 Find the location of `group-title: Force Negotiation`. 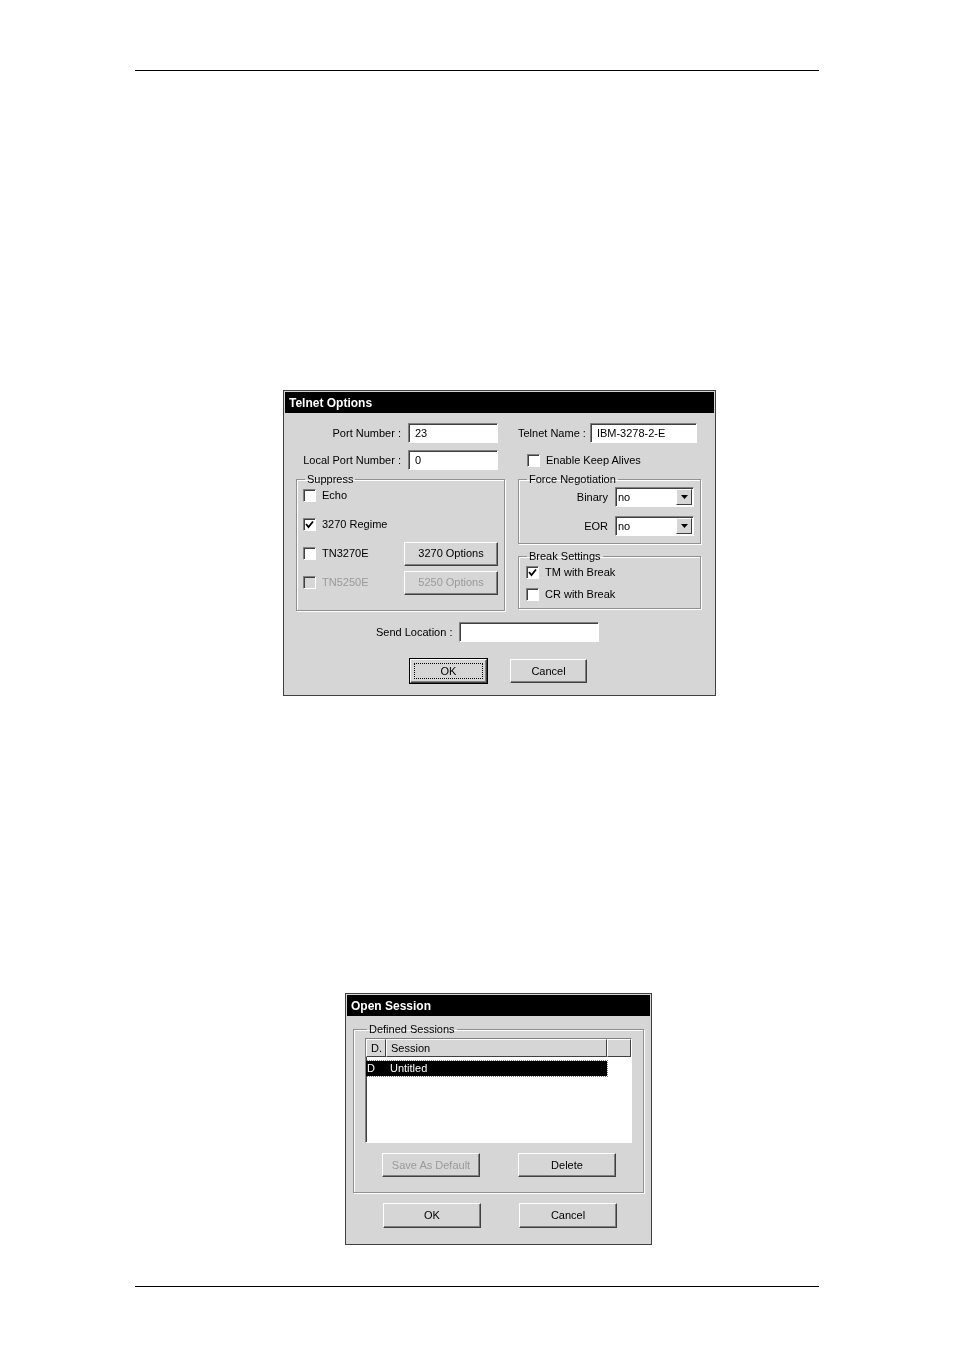

group-title: Force Negotiation is located at coordinates (572, 479).